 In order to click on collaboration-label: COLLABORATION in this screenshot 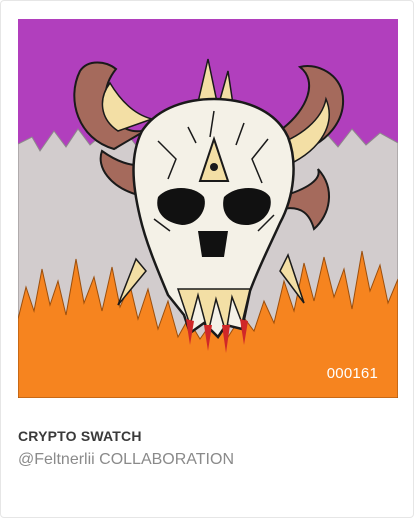, I will do `click(166, 459)`.